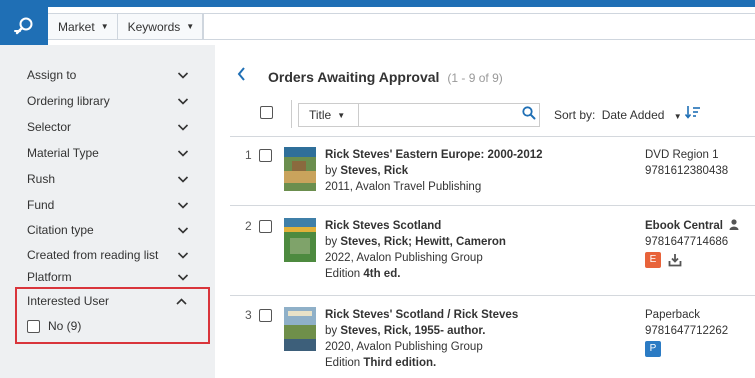 The height and width of the screenshot is (378, 755). What do you see at coordinates (423, 242) in the screenshot?
I see `record-author: Steves, Rick; Hewitt, Cameron` at bounding box center [423, 242].